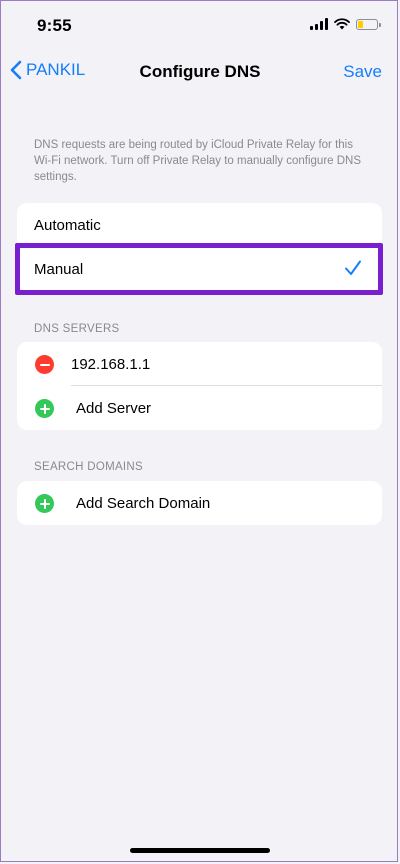 This screenshot has height=864, width=400. What do you see at coordinates (199, 225) in the screenshot?
I see `option-automatic: Automatic` at bounding box center [199, 225].